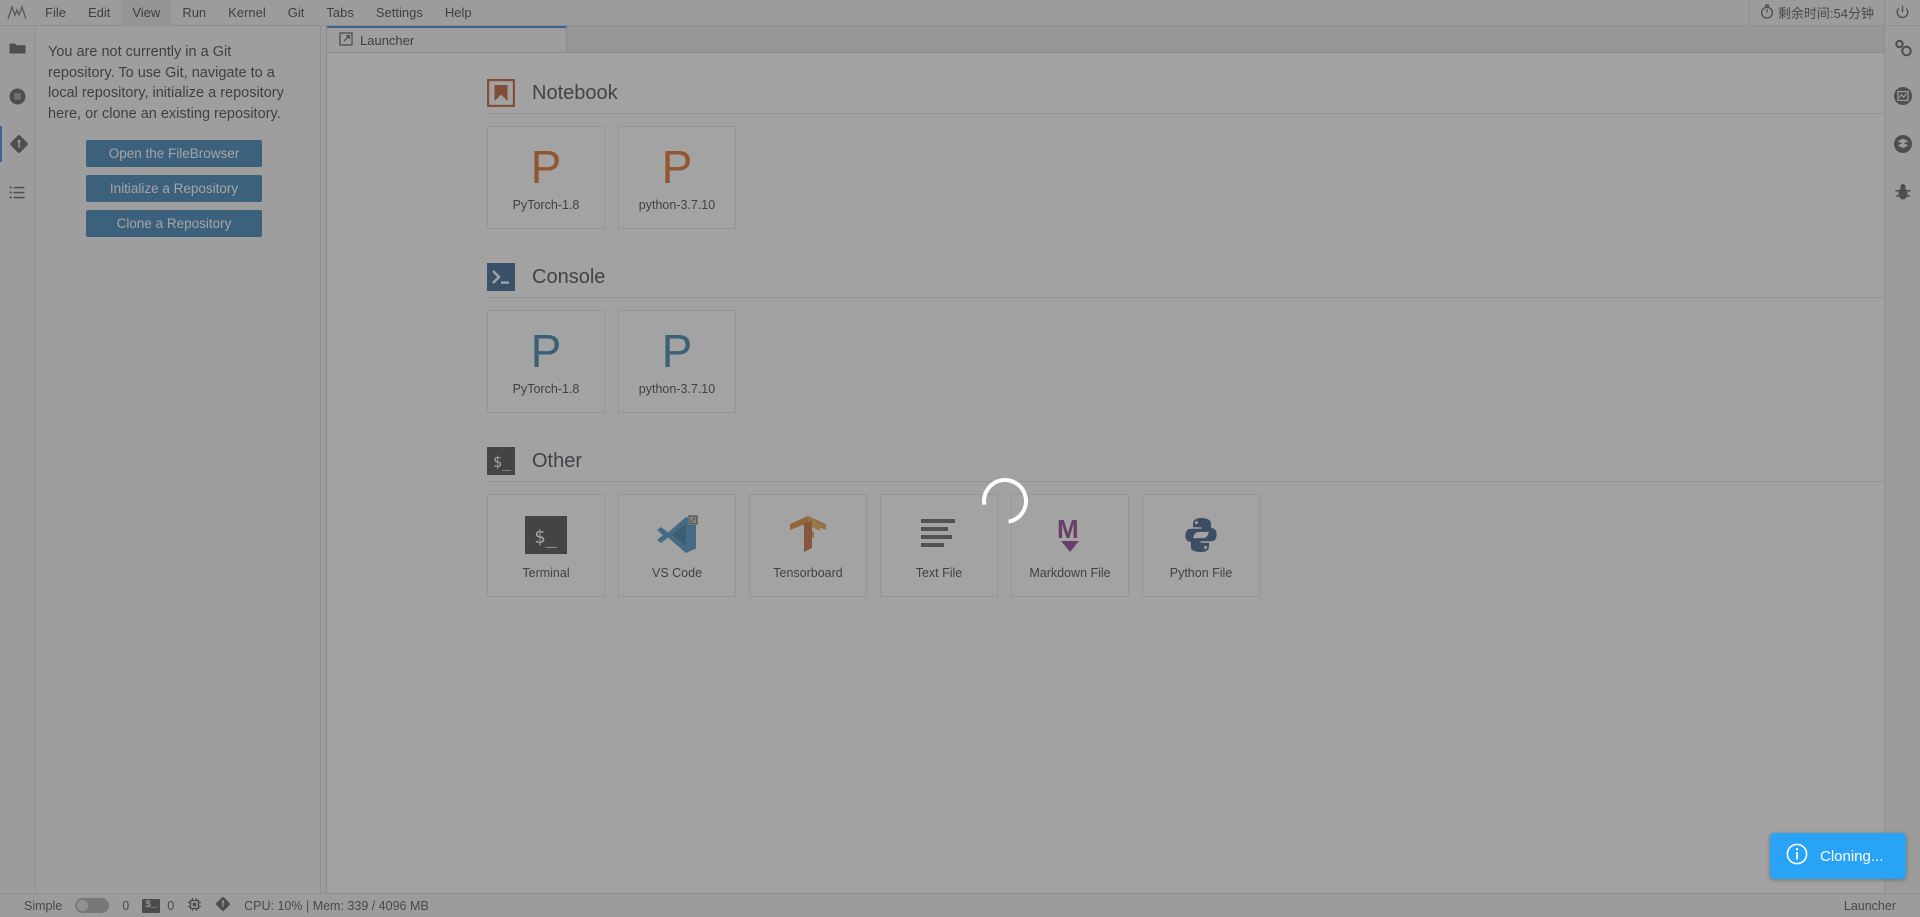 Image resolution: width=1920 pixels, height=917 pixels. I want to click on text-file-icon, so click(939, 535).